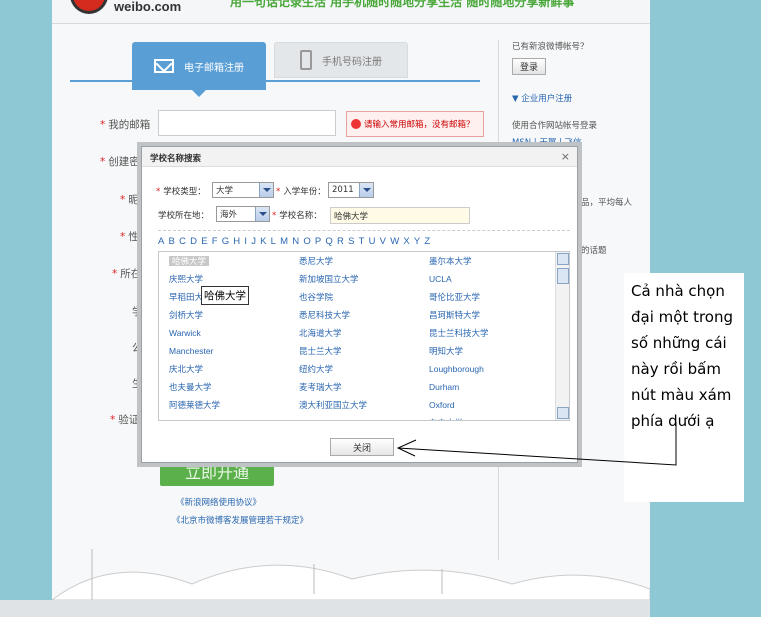  I want to click on school-item: 阿德莱德大学, so click(194, 405).